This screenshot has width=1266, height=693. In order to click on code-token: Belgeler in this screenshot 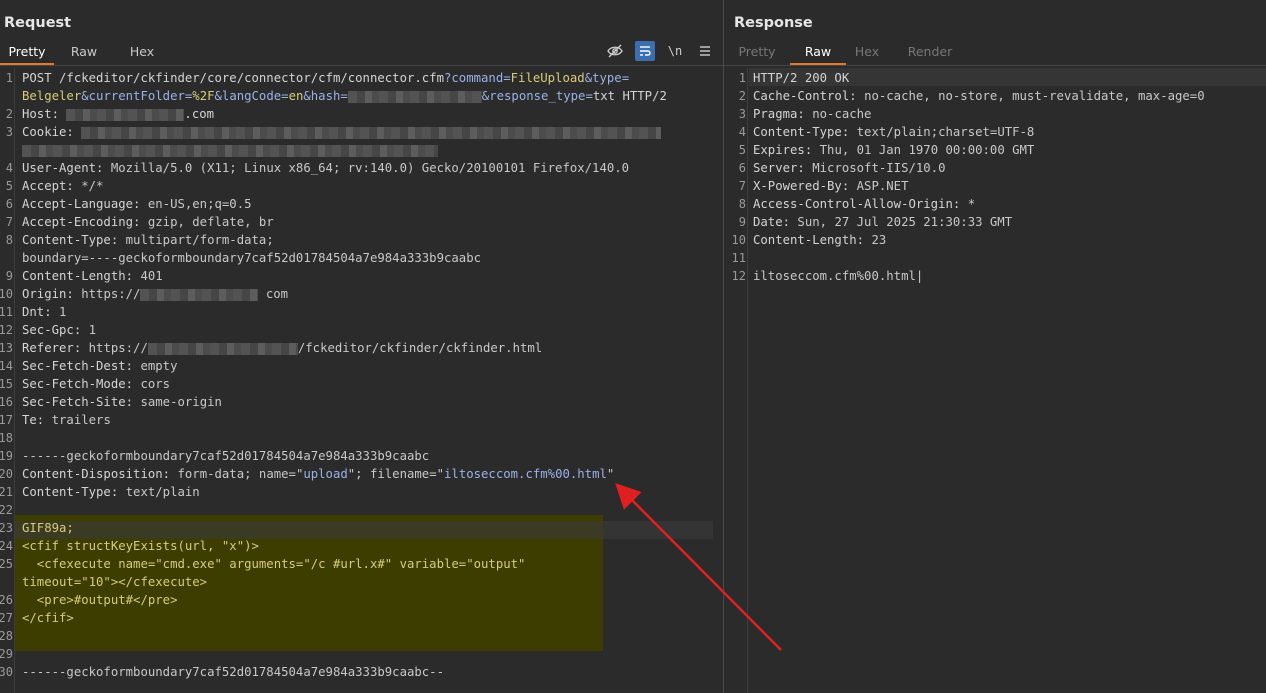, I will do `click(52, 96)`.